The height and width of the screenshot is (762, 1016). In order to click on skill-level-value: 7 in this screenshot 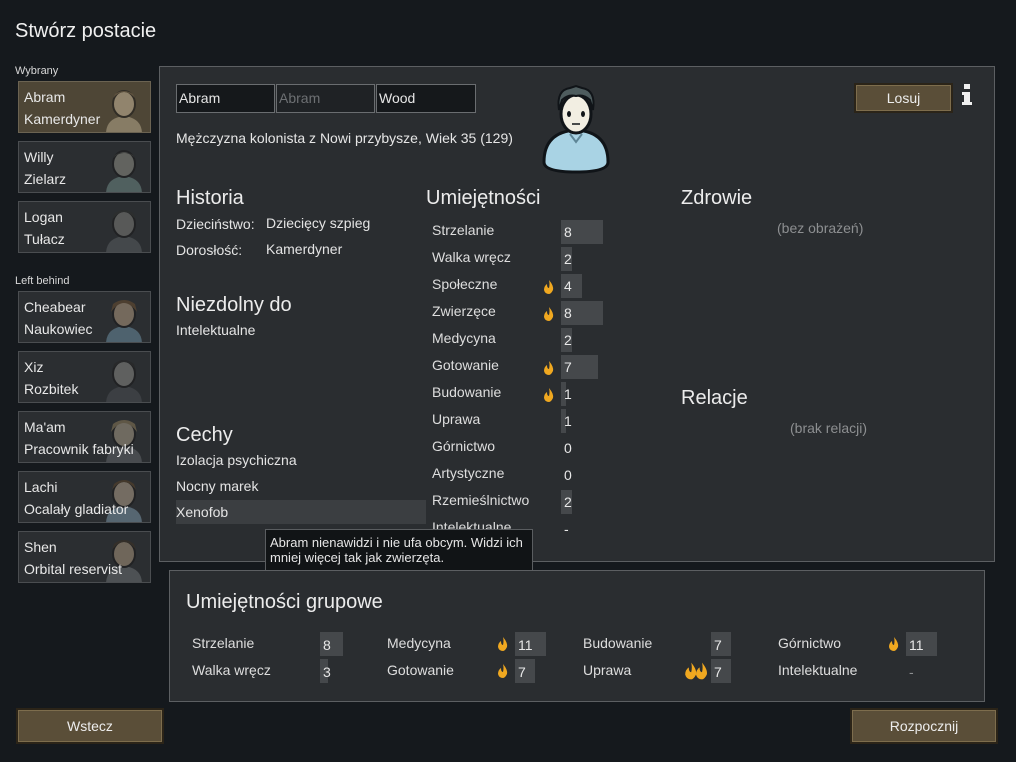, I will do `click(568, 367)`.